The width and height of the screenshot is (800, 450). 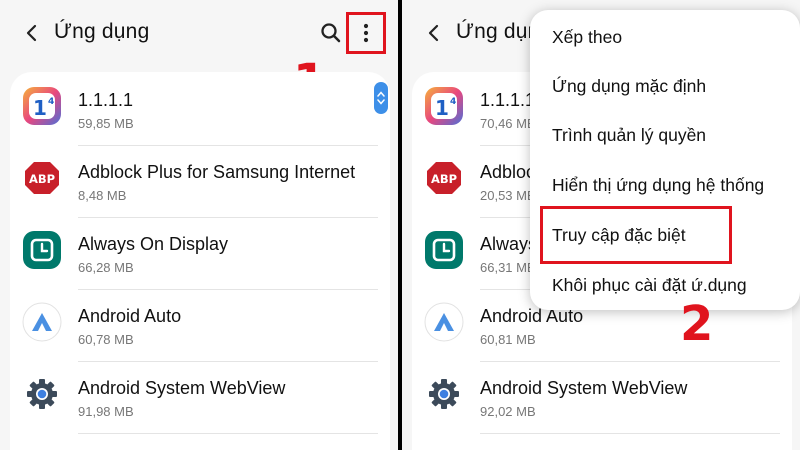 What do you see at coordinates (508, 195) in the screenshot?
I see `app-size: 20,53 MB` at bounding box center [508, 195].